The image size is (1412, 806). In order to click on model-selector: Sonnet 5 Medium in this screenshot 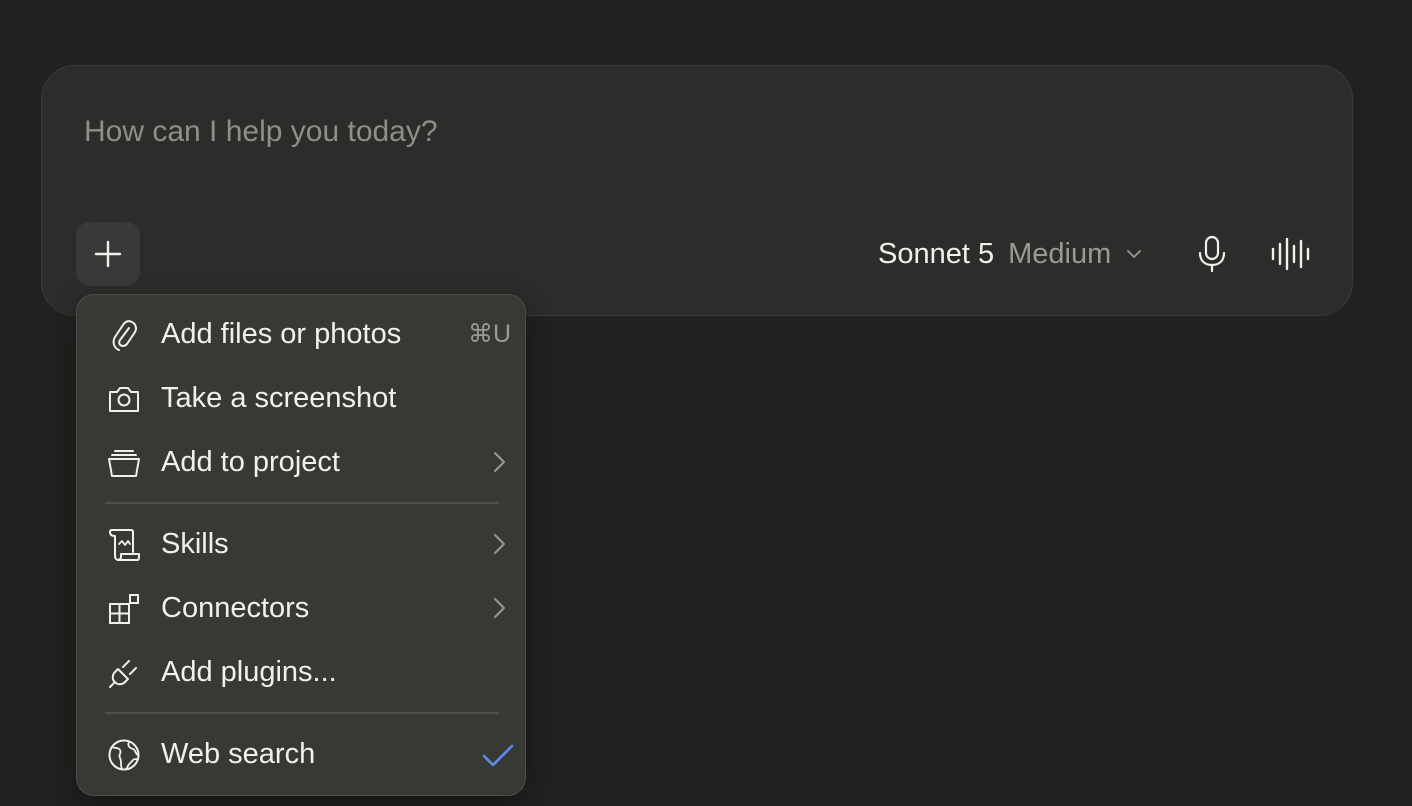, I will do `click(1010, 254)`.